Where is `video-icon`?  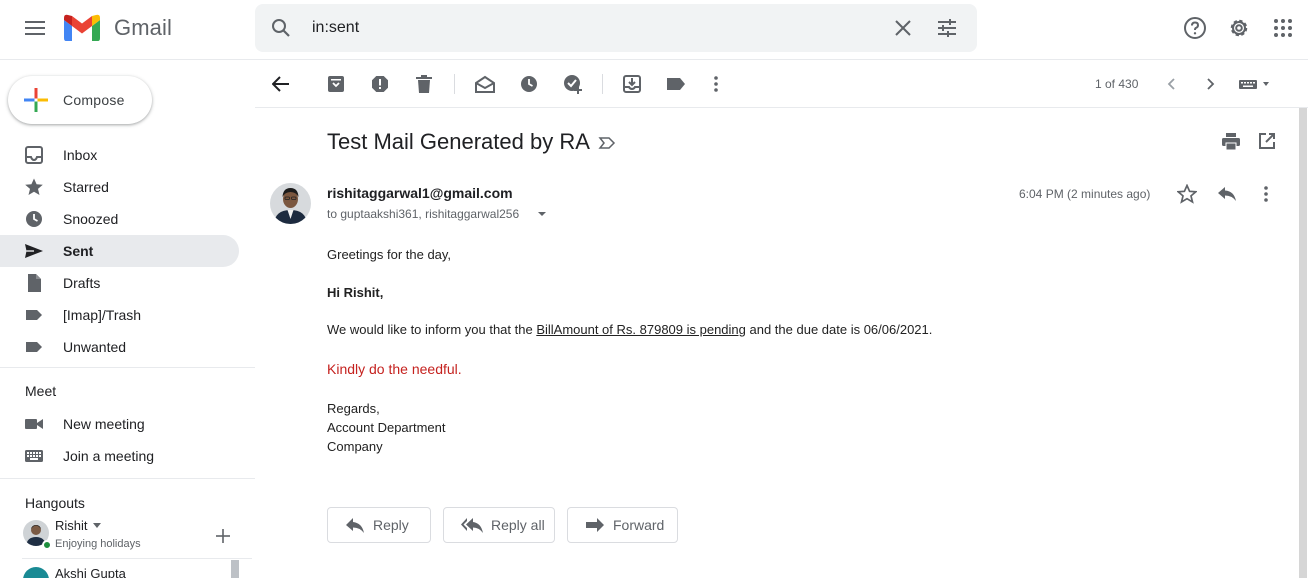 video-icon is located at coordinates (34, 424).